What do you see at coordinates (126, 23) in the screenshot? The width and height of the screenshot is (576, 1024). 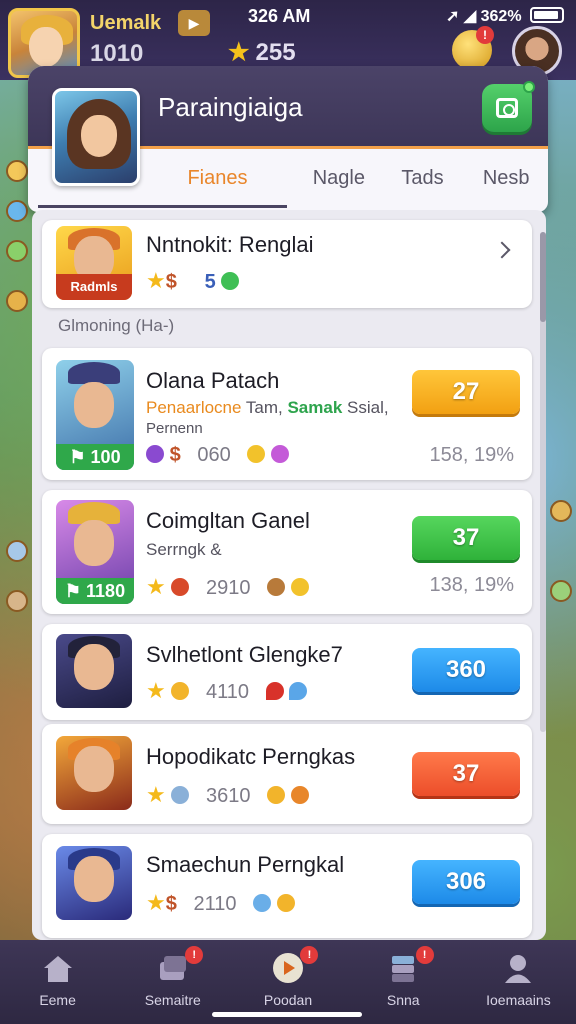 I see `player-name: Uemalk` at bounding box center [126, 23].